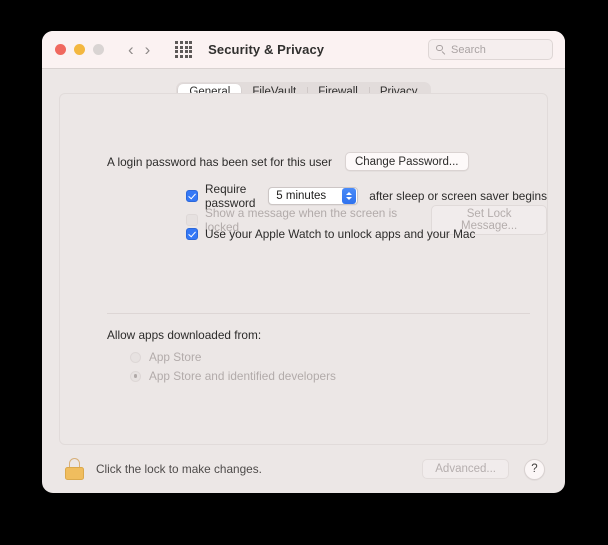 The width and height of the screenshot is (608, 545). Describe the element at coordinates (192, 234) in the screenshot. I see `apple-watch-unlock-checkbox` at that location.